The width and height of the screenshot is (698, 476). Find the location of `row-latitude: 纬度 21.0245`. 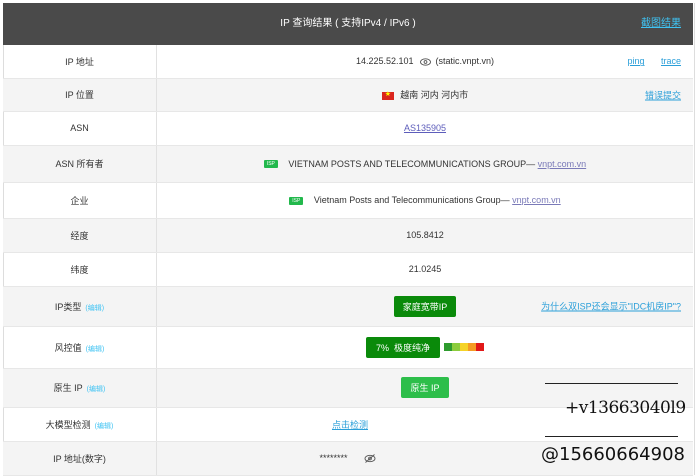

row-latitude: 纬度 21.0245 is located at coordinates (348, 269).